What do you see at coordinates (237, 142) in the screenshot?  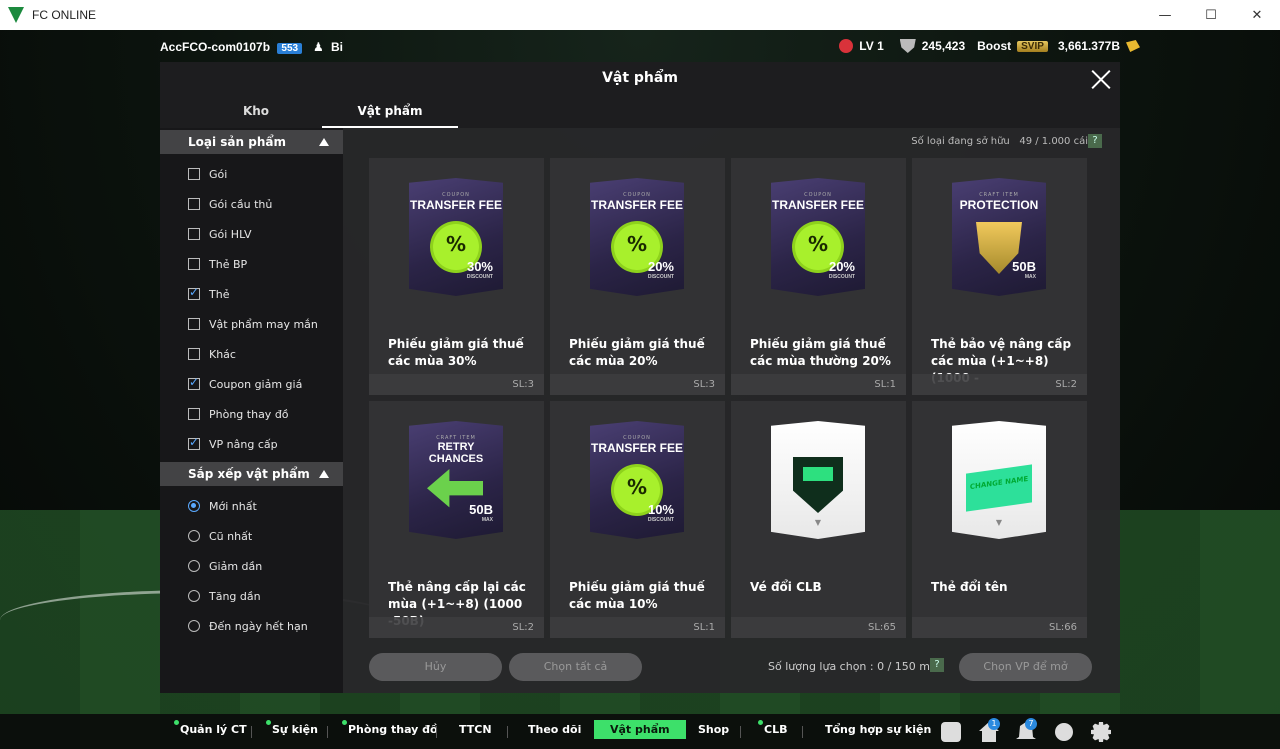 I see `product-type-header-label: Loại sản phẩm` at bounding box center [237, 142].